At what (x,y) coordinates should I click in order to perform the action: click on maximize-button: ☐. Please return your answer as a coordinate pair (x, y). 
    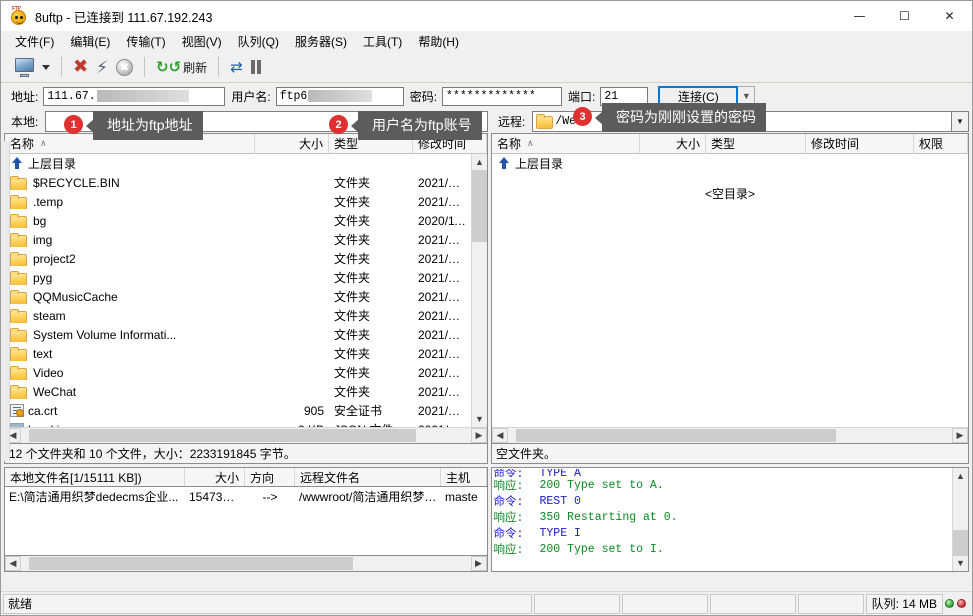
    Looking at the image, I should click on (904, 16).